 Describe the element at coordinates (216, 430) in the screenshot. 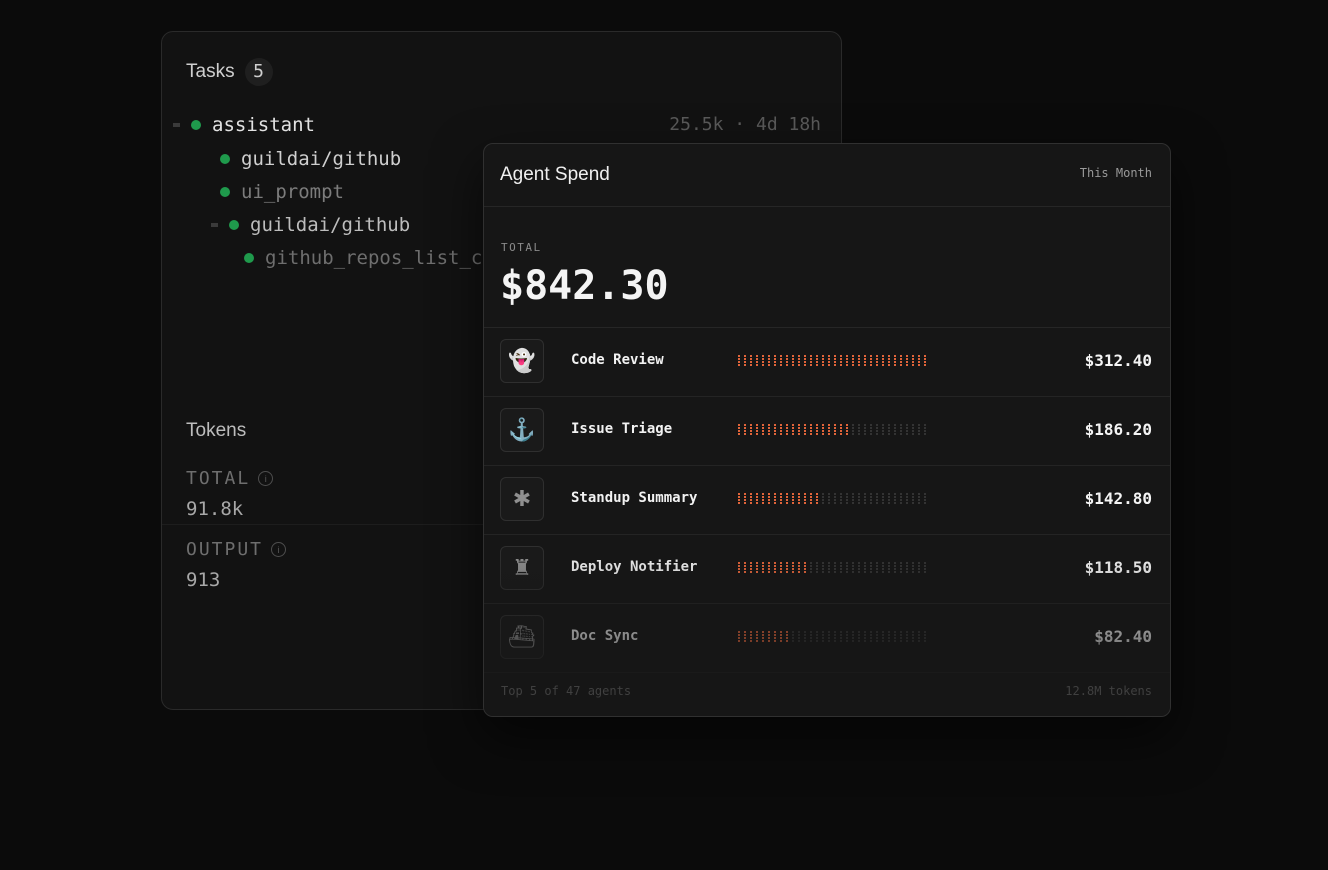

I see `tokens-title: Tokens` at that location.